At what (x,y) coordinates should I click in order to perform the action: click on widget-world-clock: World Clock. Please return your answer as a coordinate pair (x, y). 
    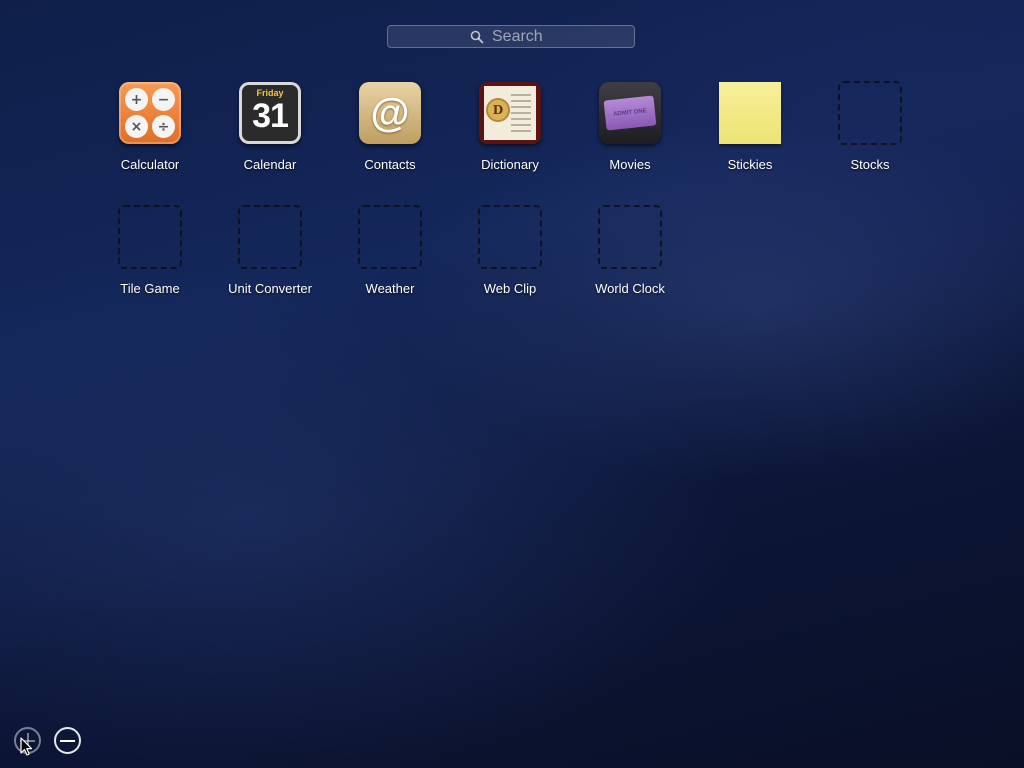
    Looking at the image, I should click on (630, 266).